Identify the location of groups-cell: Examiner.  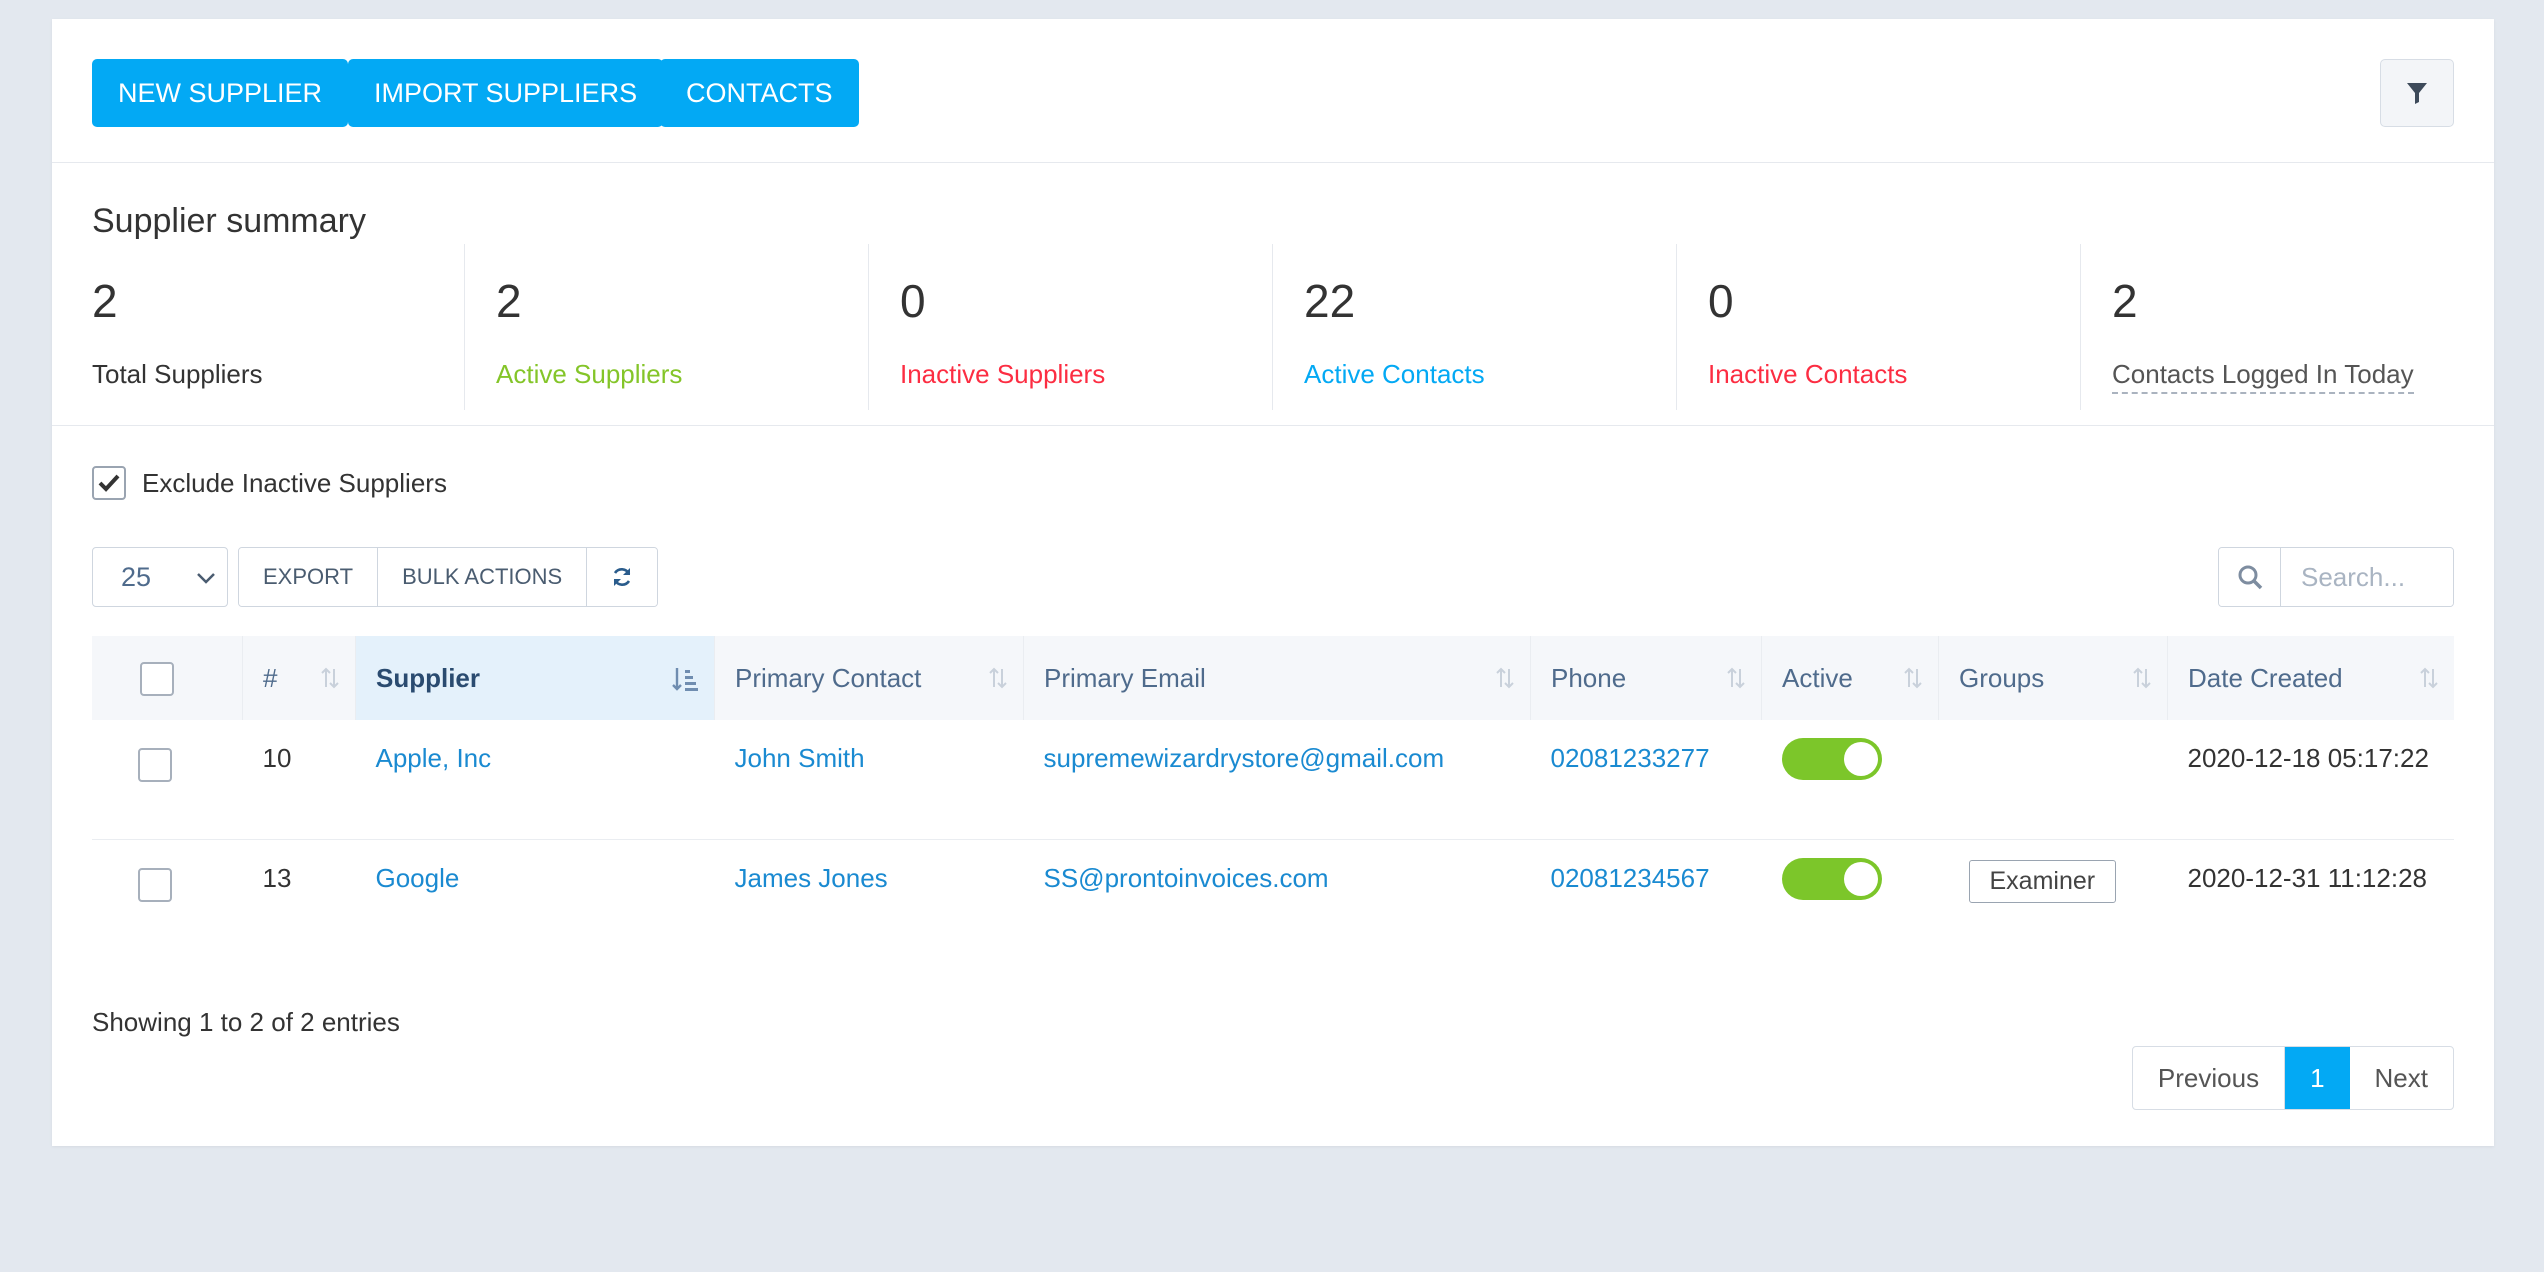
(2053, 900).